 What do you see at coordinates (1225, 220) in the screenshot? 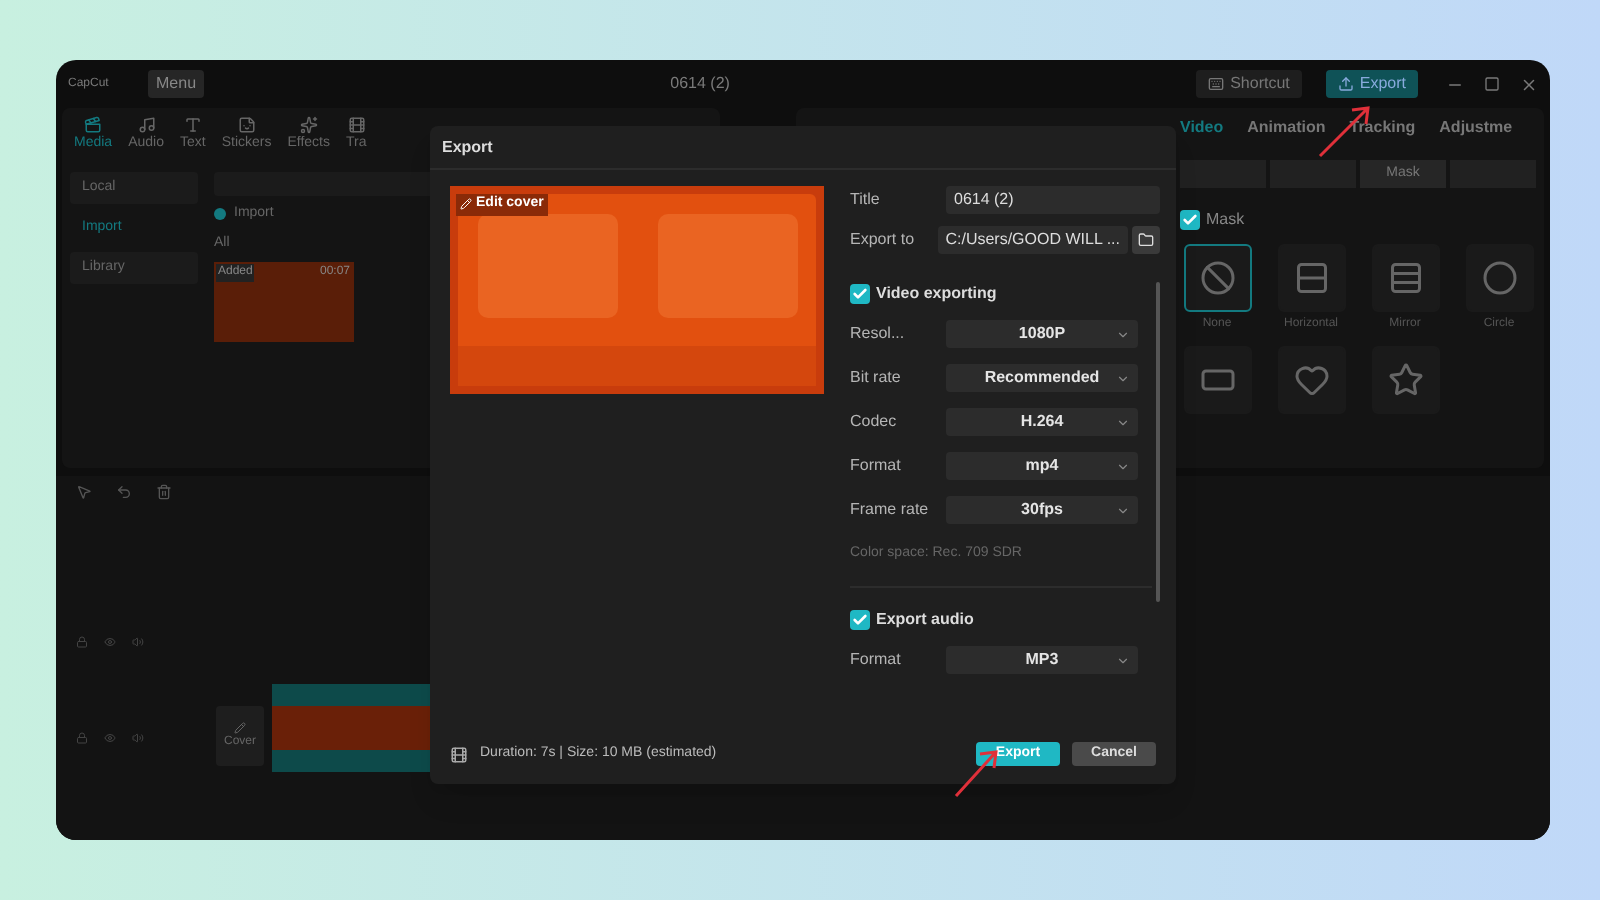
I see `mask-label: Mask` at bounding box center [1225, 220].